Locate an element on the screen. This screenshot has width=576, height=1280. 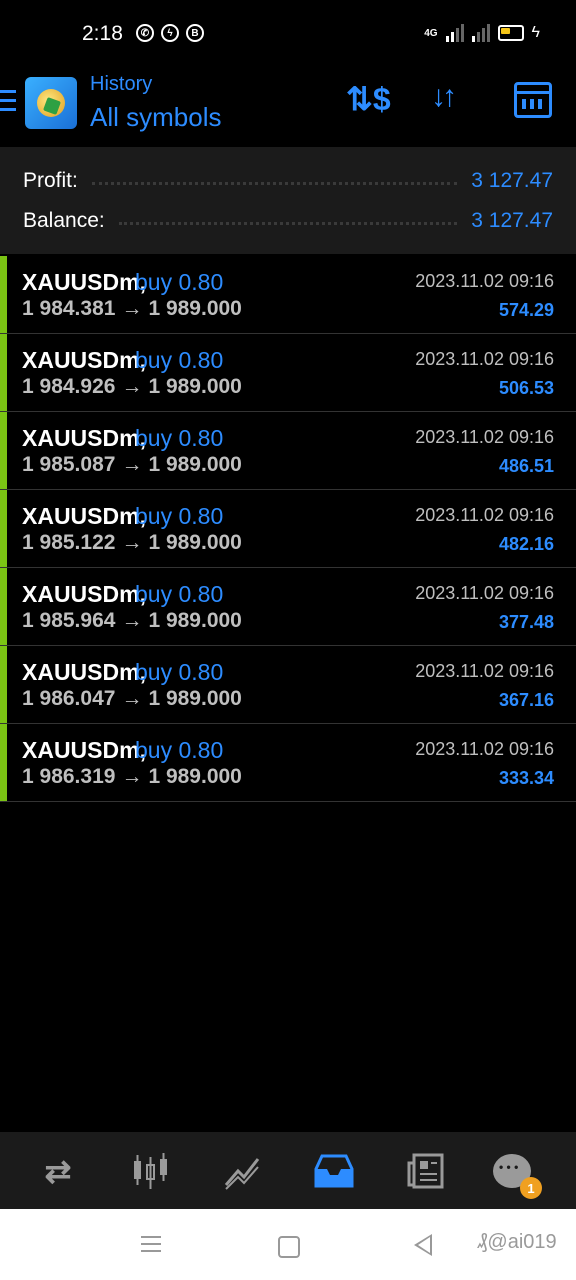
deal-prices: 1 986.047 → 1 989.000 is located at coordinates (132, 699).